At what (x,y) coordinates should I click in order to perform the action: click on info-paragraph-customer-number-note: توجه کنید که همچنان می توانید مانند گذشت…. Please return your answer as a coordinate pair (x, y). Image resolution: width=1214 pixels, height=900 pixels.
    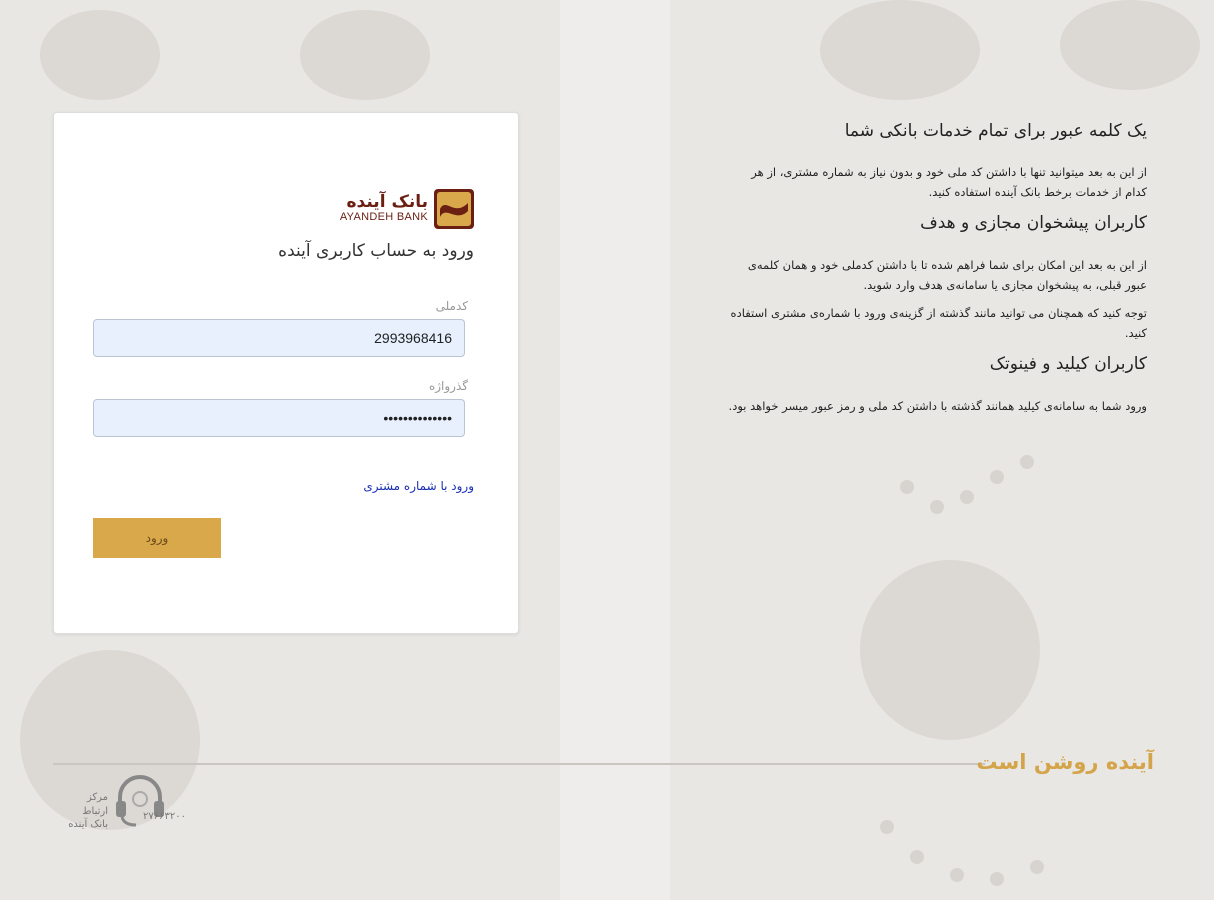
    Looking at the image, I should click on (938, 323).